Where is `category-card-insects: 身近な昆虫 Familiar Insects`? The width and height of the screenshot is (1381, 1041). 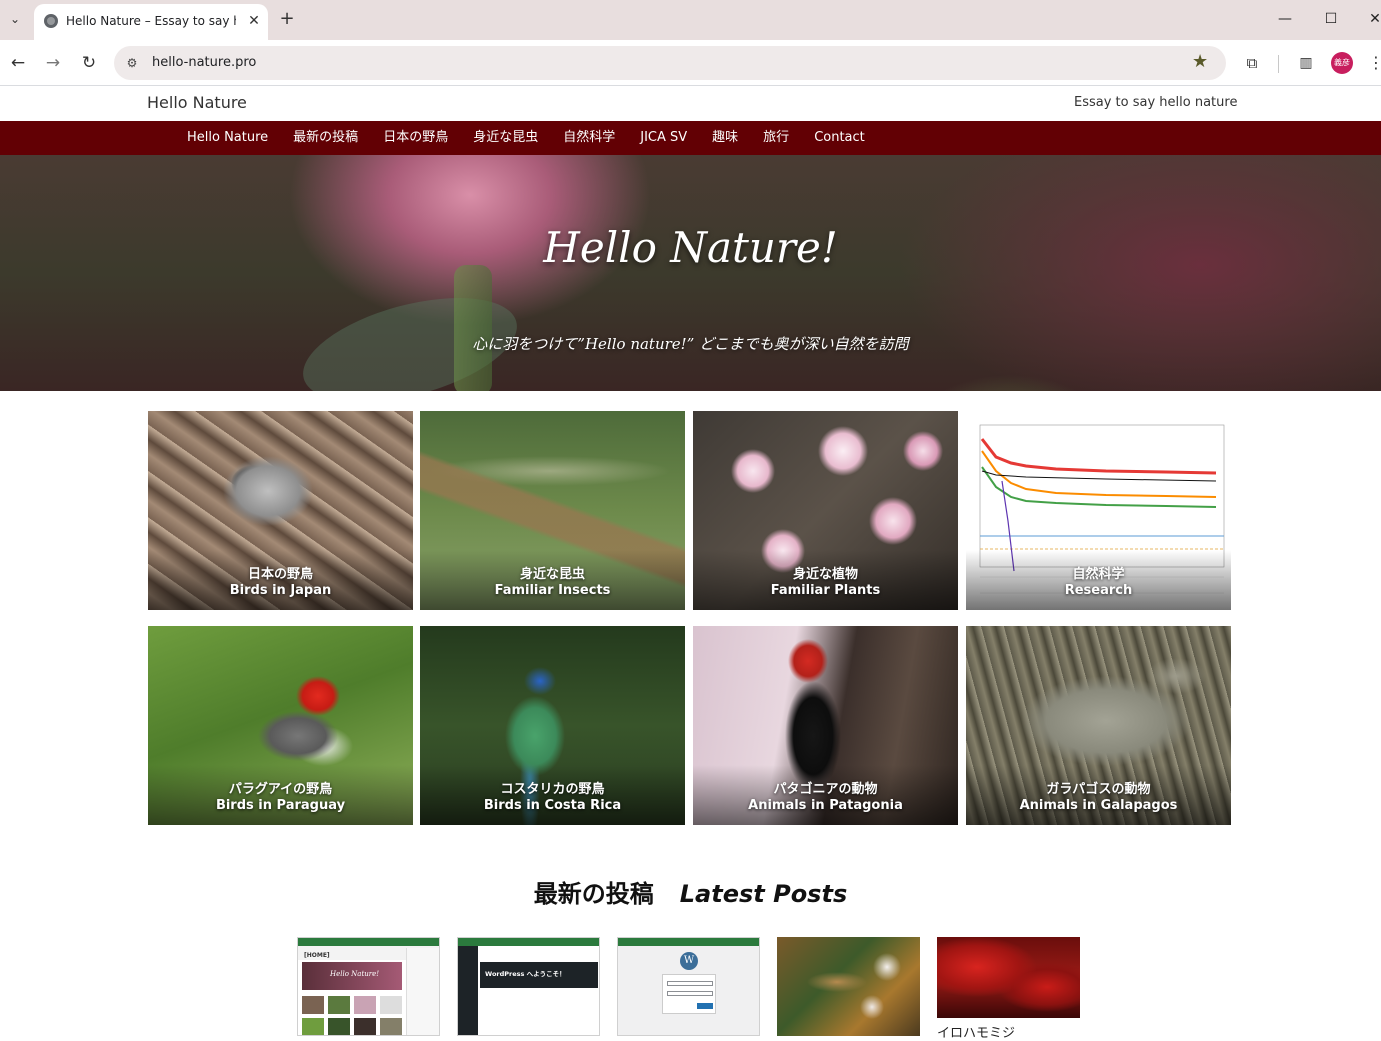 category-card-insects: 身近な昆虫 Familiar Insects is located at coordinates (552, 510).